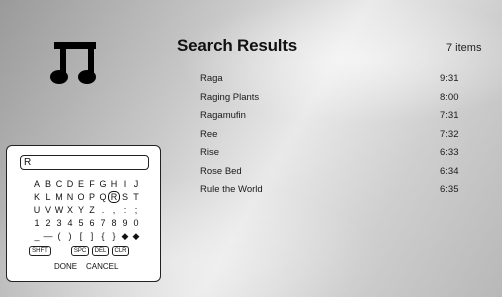 Image resolution: width=502 pixels, height=297 pixels. I want to click on item-duration: 9:31, so click(449, 78).